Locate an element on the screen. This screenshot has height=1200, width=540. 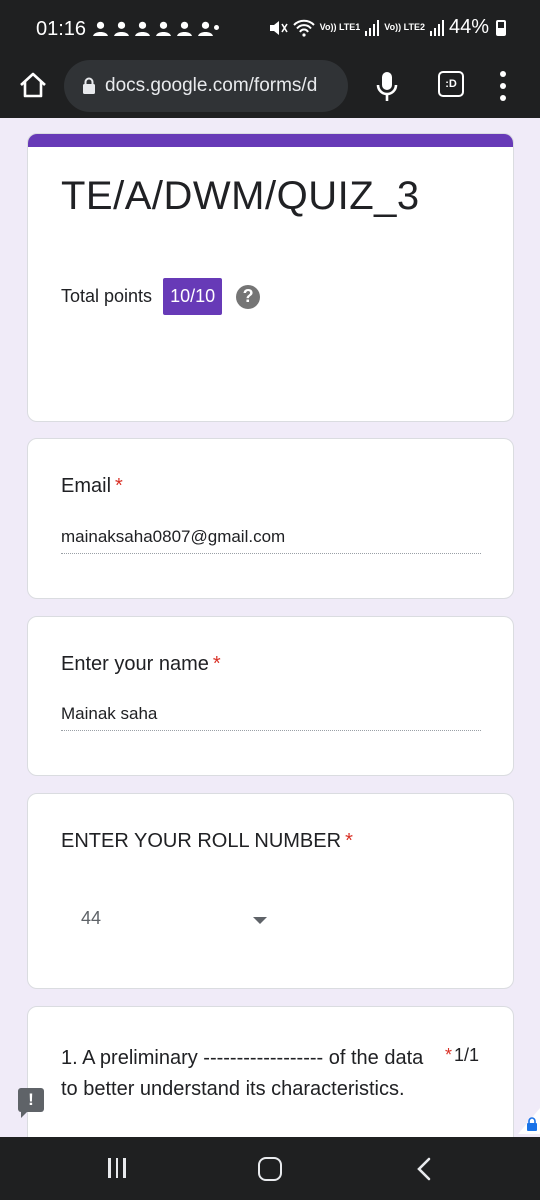
status-indicators: Vo)) LTE1 Vo)) LTE2 44% is located at coordinates (387, 27).